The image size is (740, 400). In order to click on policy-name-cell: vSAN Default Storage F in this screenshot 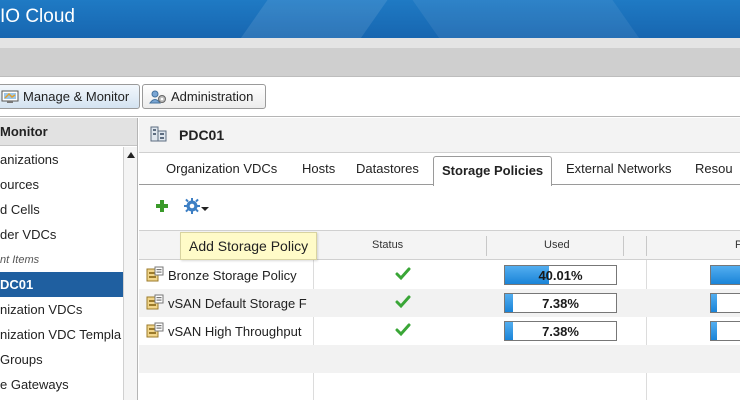, I will do `click(230, 303)`.